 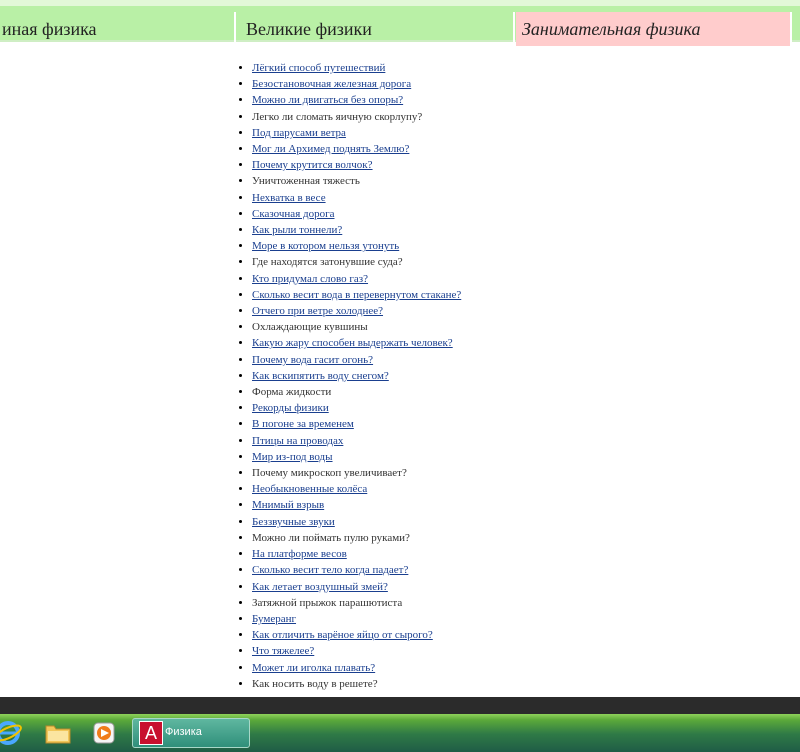 I want to click on nav-tab-great-physicists: Великие физики, so click(x=376, y=29).